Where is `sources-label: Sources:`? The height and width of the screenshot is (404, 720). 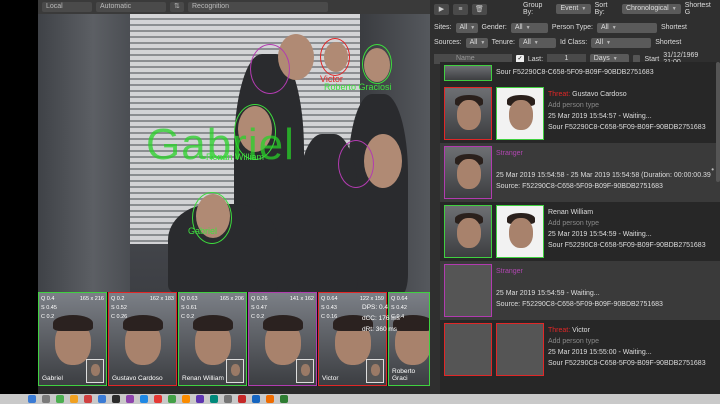 sources-label: Sources: is located at coordinates (448, 42).